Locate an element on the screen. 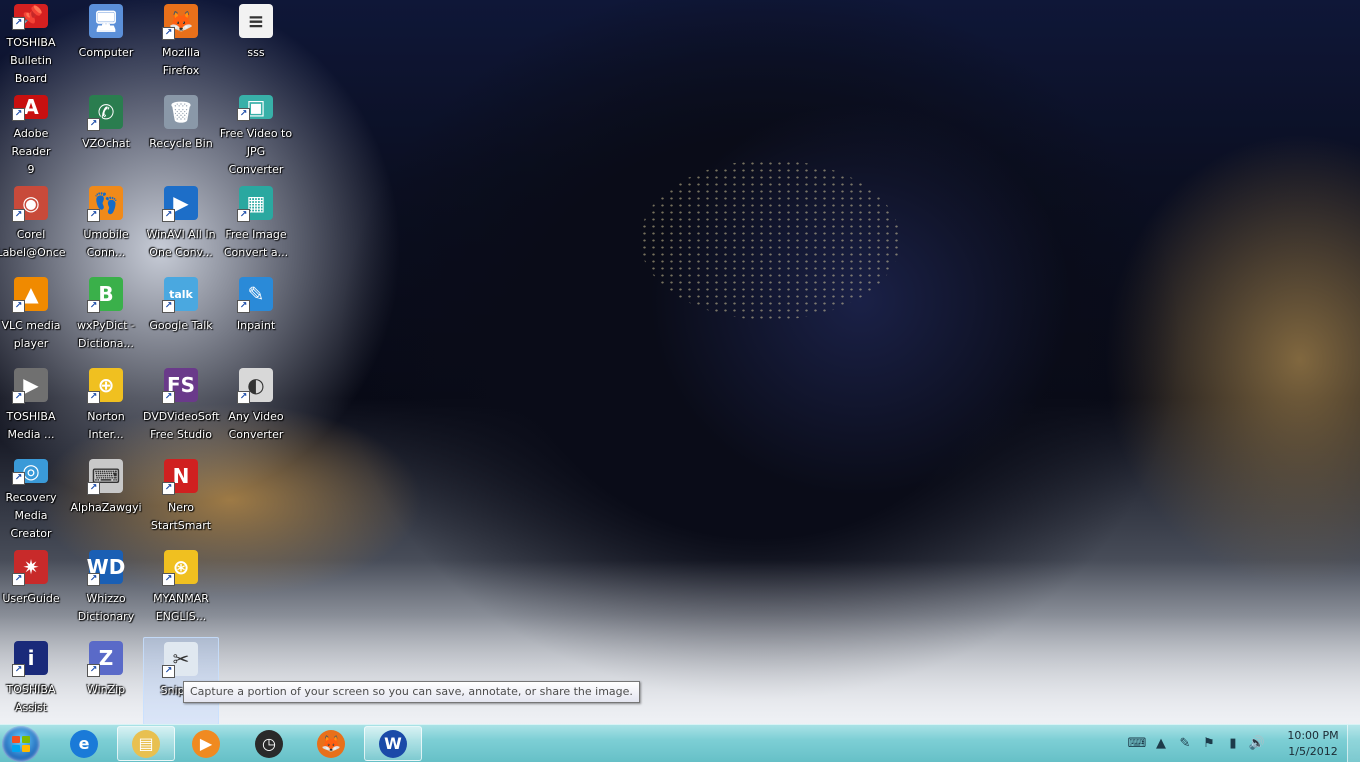 The image size is (1360, 762). keyboard-icon: ⌨ is located at coordinates (1137, 744).